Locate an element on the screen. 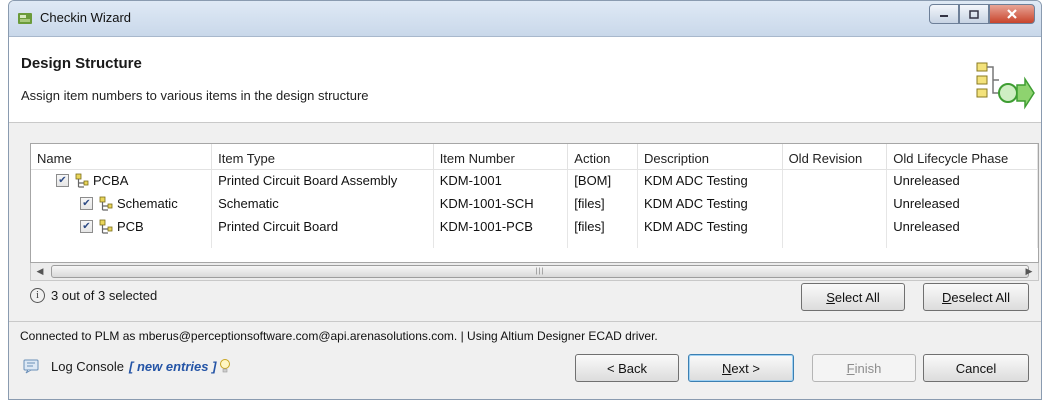 This screenshot has height=400, width=1045. tree-node: ✔ PCB is located at coordinates (124, 227).